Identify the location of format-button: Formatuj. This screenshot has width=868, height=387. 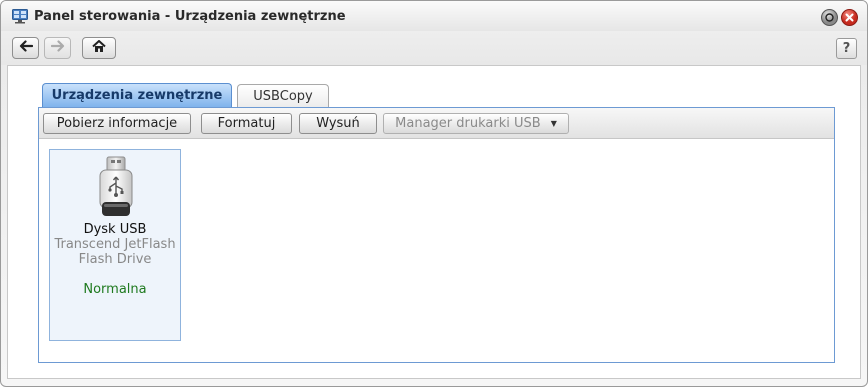
(246, 123).